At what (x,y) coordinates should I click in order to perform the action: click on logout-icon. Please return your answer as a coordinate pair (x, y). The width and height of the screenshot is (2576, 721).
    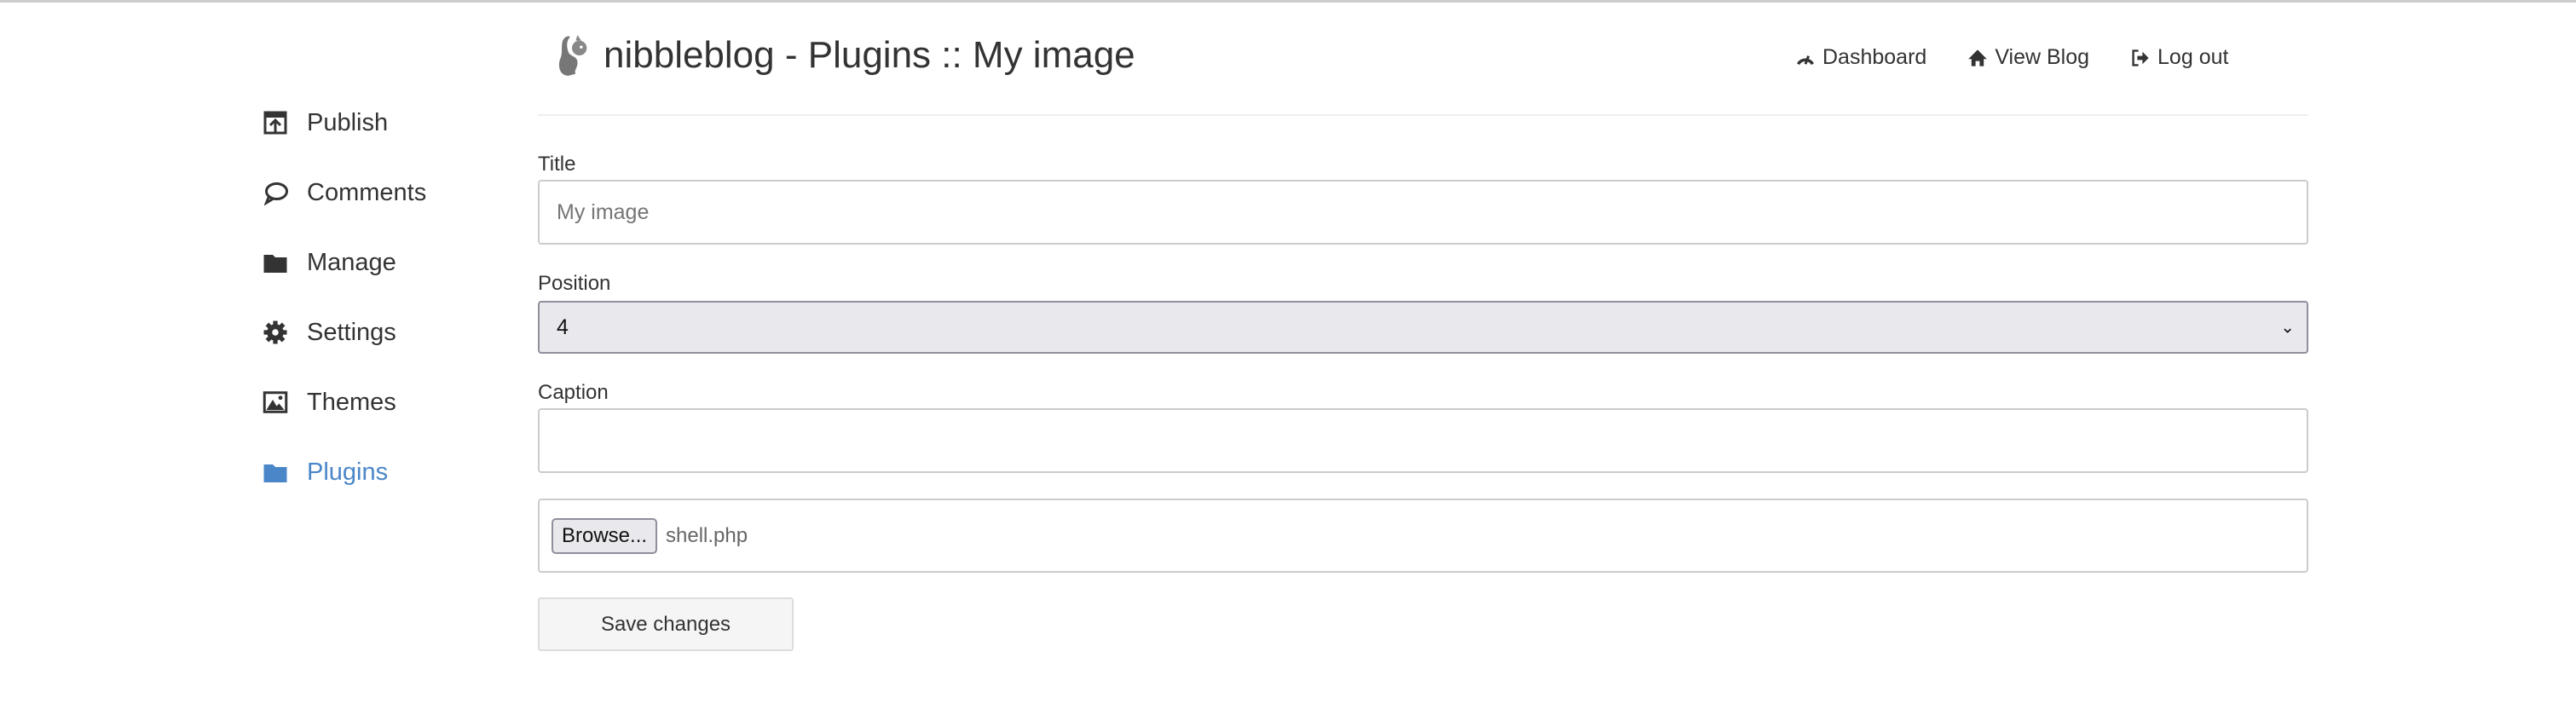
    Looking at the image, I should click on (2140, 57).